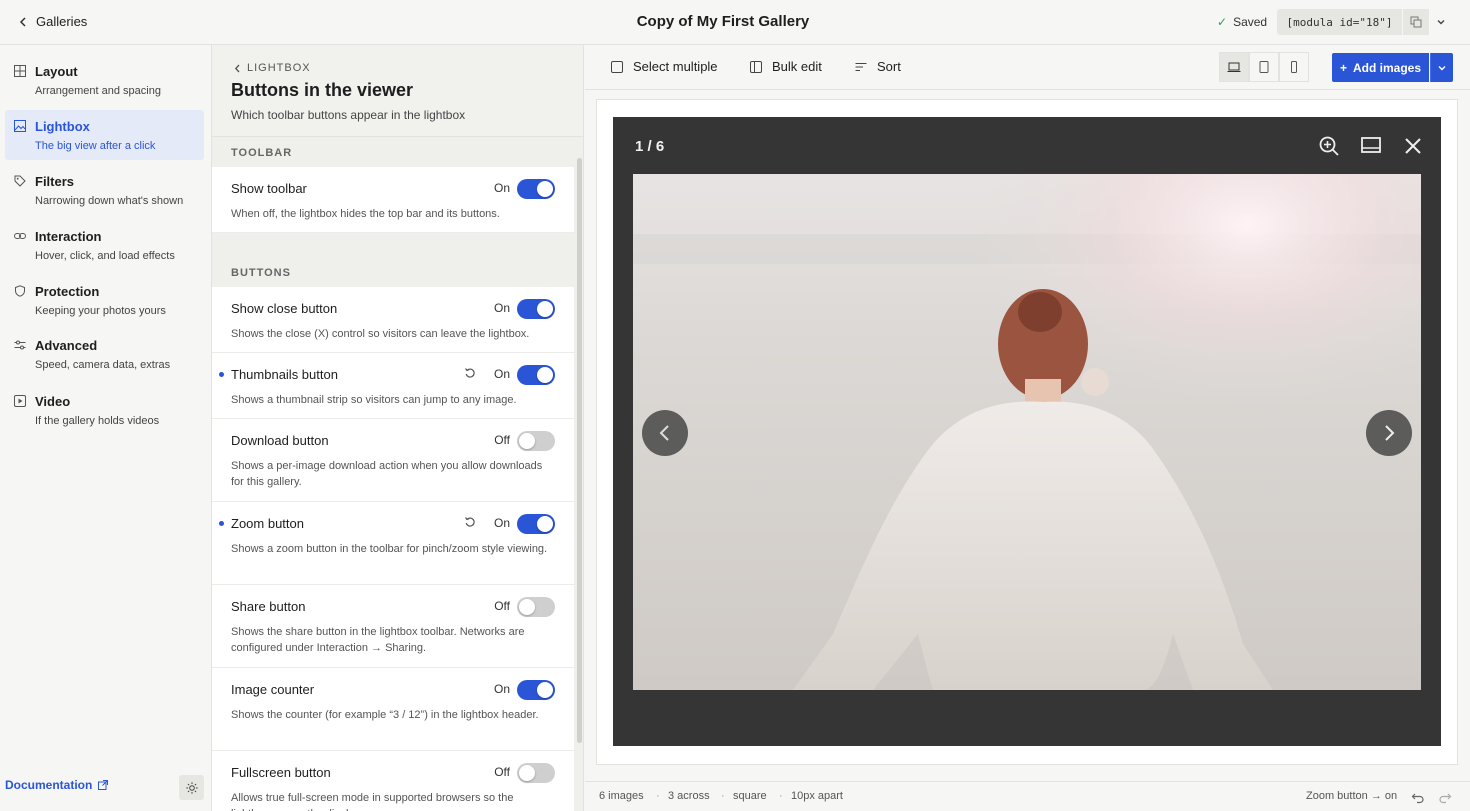 The image size is (1470, 811). I want to click on thumbnail-shape: square, so click(750, 796).